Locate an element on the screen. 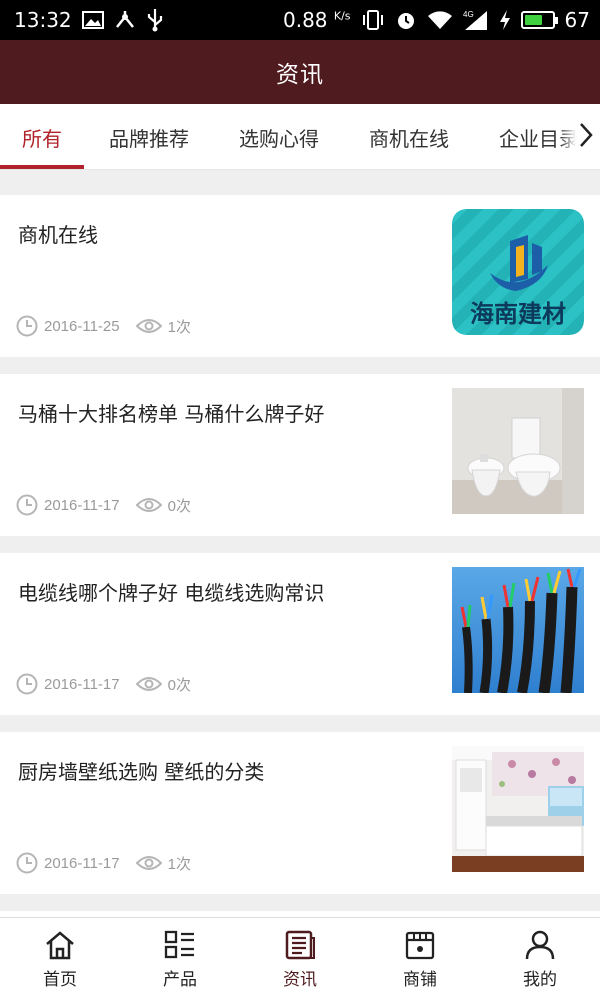 The width and height of the screenshot is (600, 1000). article-title: 马桶十大排名榜单 马桶什么牌子好 is located at coordinates (171, 414).